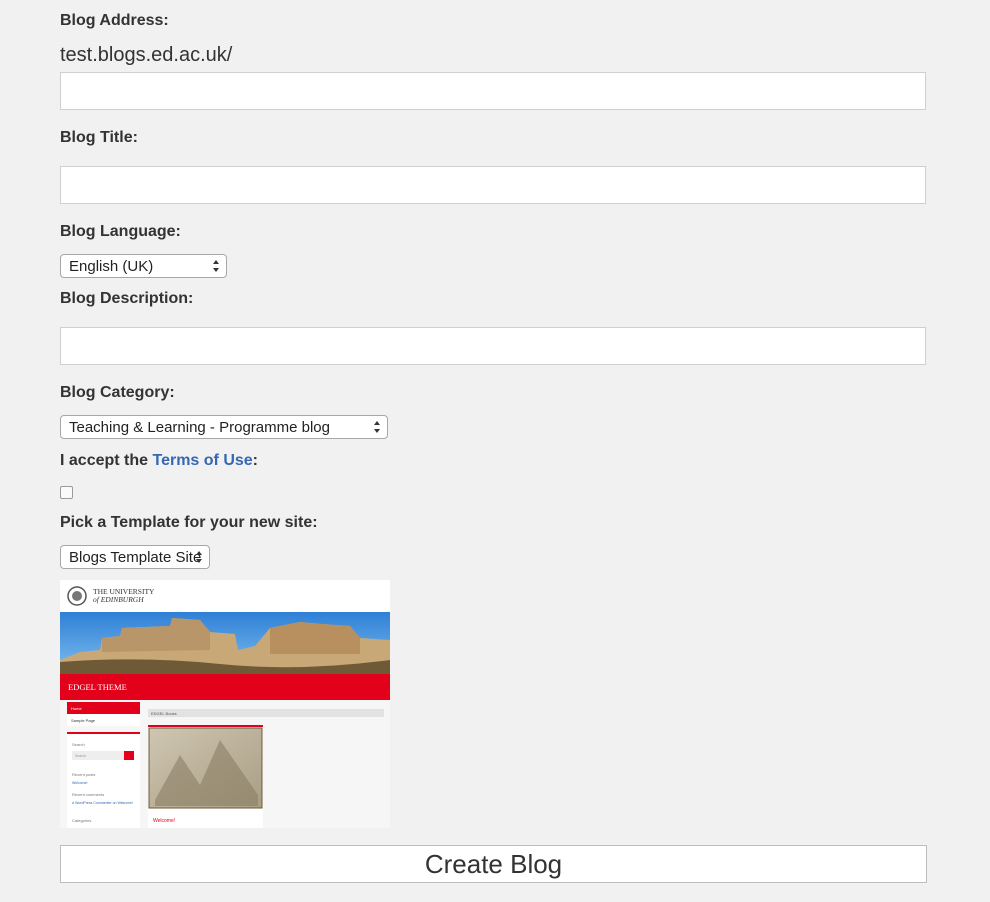 This screenshot has width=990, height=902. Describe the element at coordinates (114, 20) in the screenshot. I see `blog-address-label: Blog Address:` at that location.